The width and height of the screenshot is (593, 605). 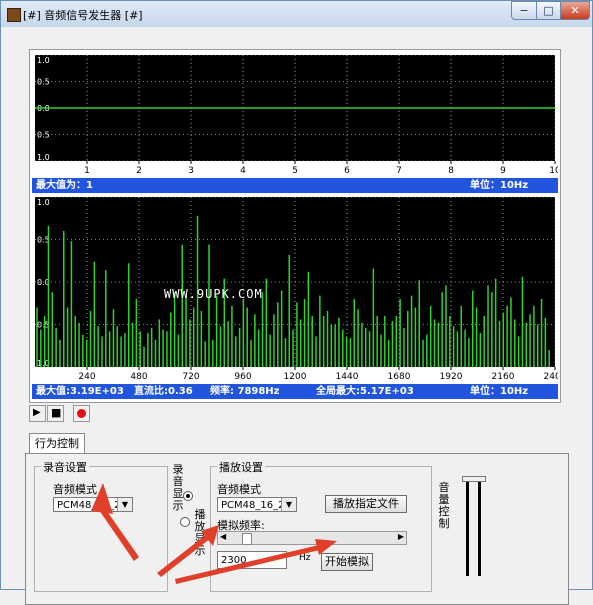 What do you see at coordinates (524, 10) in the screenshot?
I see `minimize-button: −` at bounding box center [524, 10].